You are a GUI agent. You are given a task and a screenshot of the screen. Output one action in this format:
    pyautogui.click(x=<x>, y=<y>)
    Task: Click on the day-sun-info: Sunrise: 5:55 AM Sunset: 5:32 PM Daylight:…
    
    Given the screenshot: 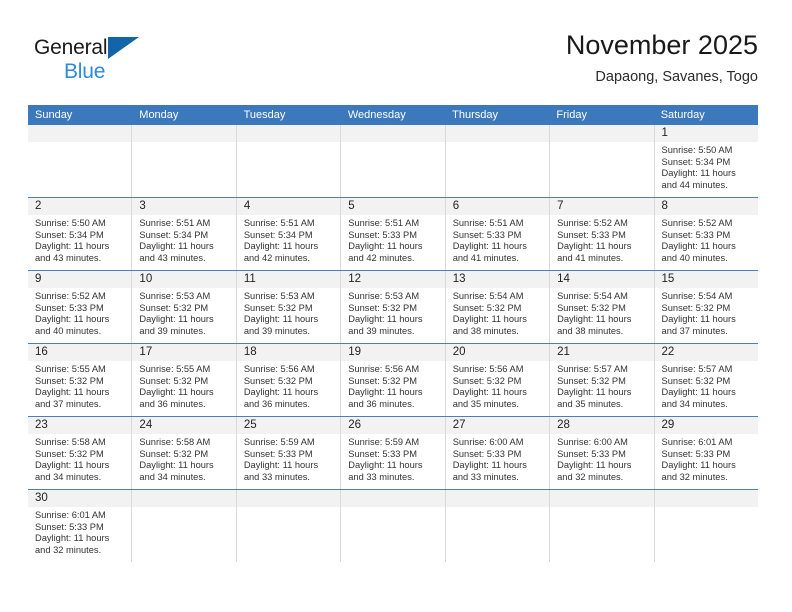 What is the action you would take?
    pyautogui.click(x=183, y=385)
    